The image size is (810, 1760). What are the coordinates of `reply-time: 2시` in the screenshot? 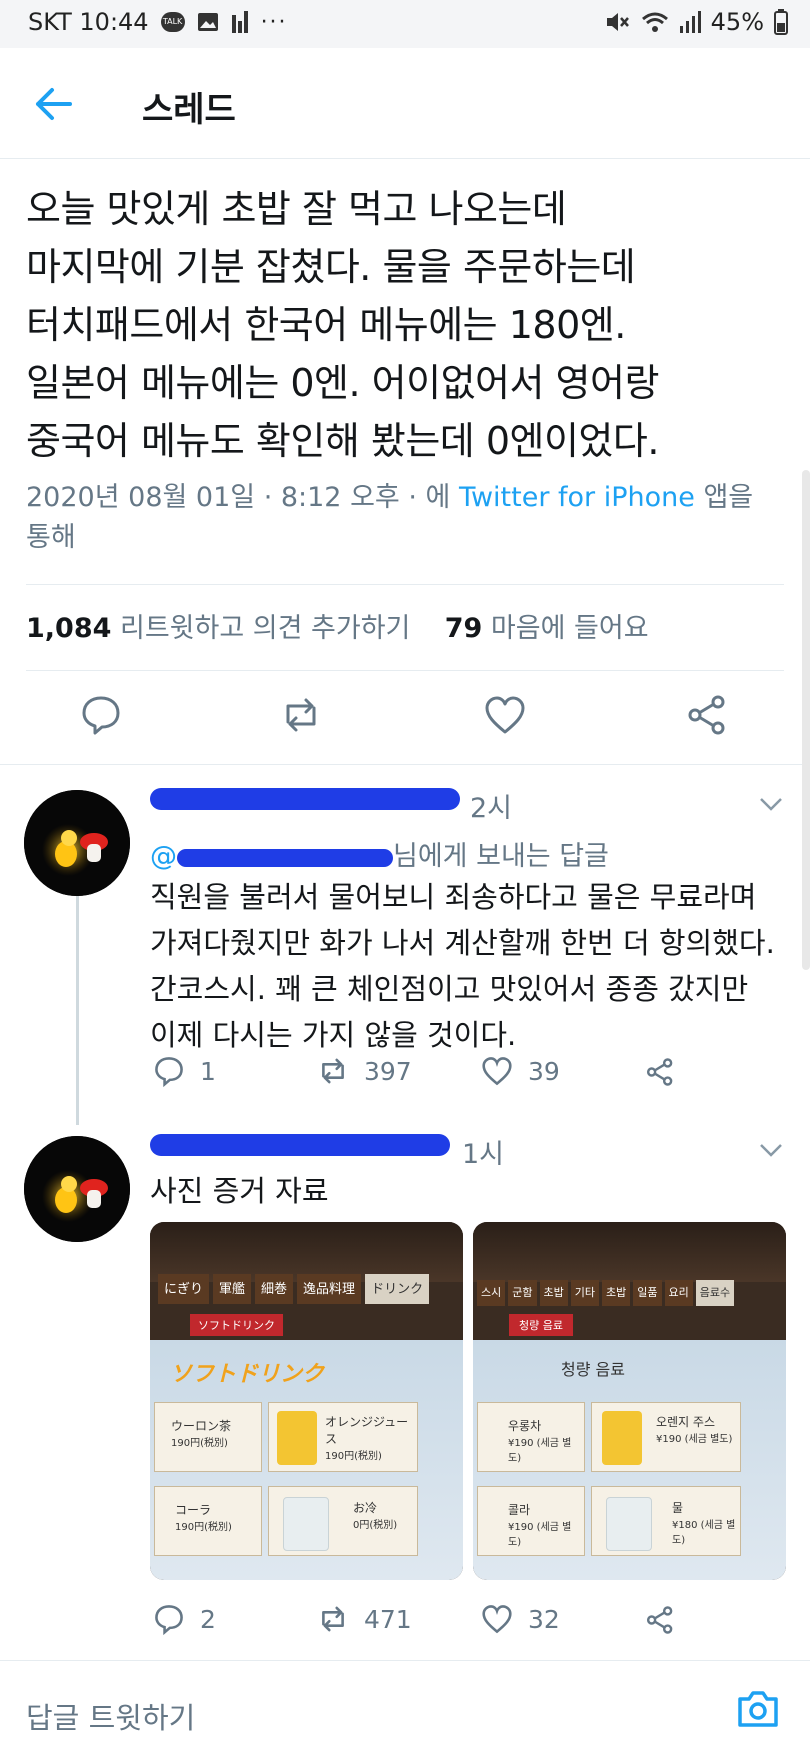 It's located at (491, 808).